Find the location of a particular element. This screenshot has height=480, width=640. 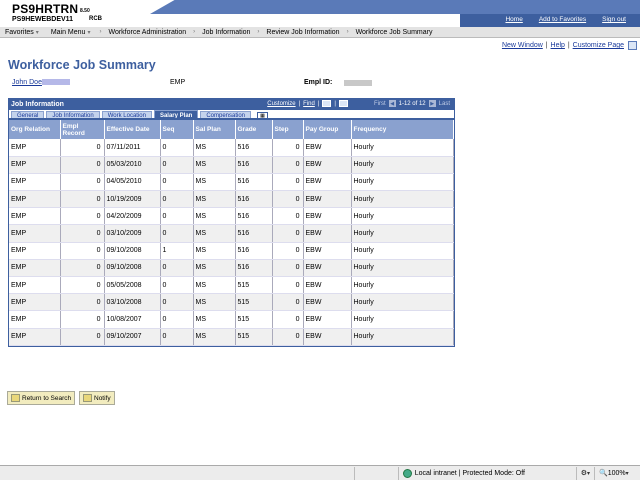

table-row: EMP 0 04/20/2009 0 MS 516 0 EBW Hourly is located at coordinates (231, 216).